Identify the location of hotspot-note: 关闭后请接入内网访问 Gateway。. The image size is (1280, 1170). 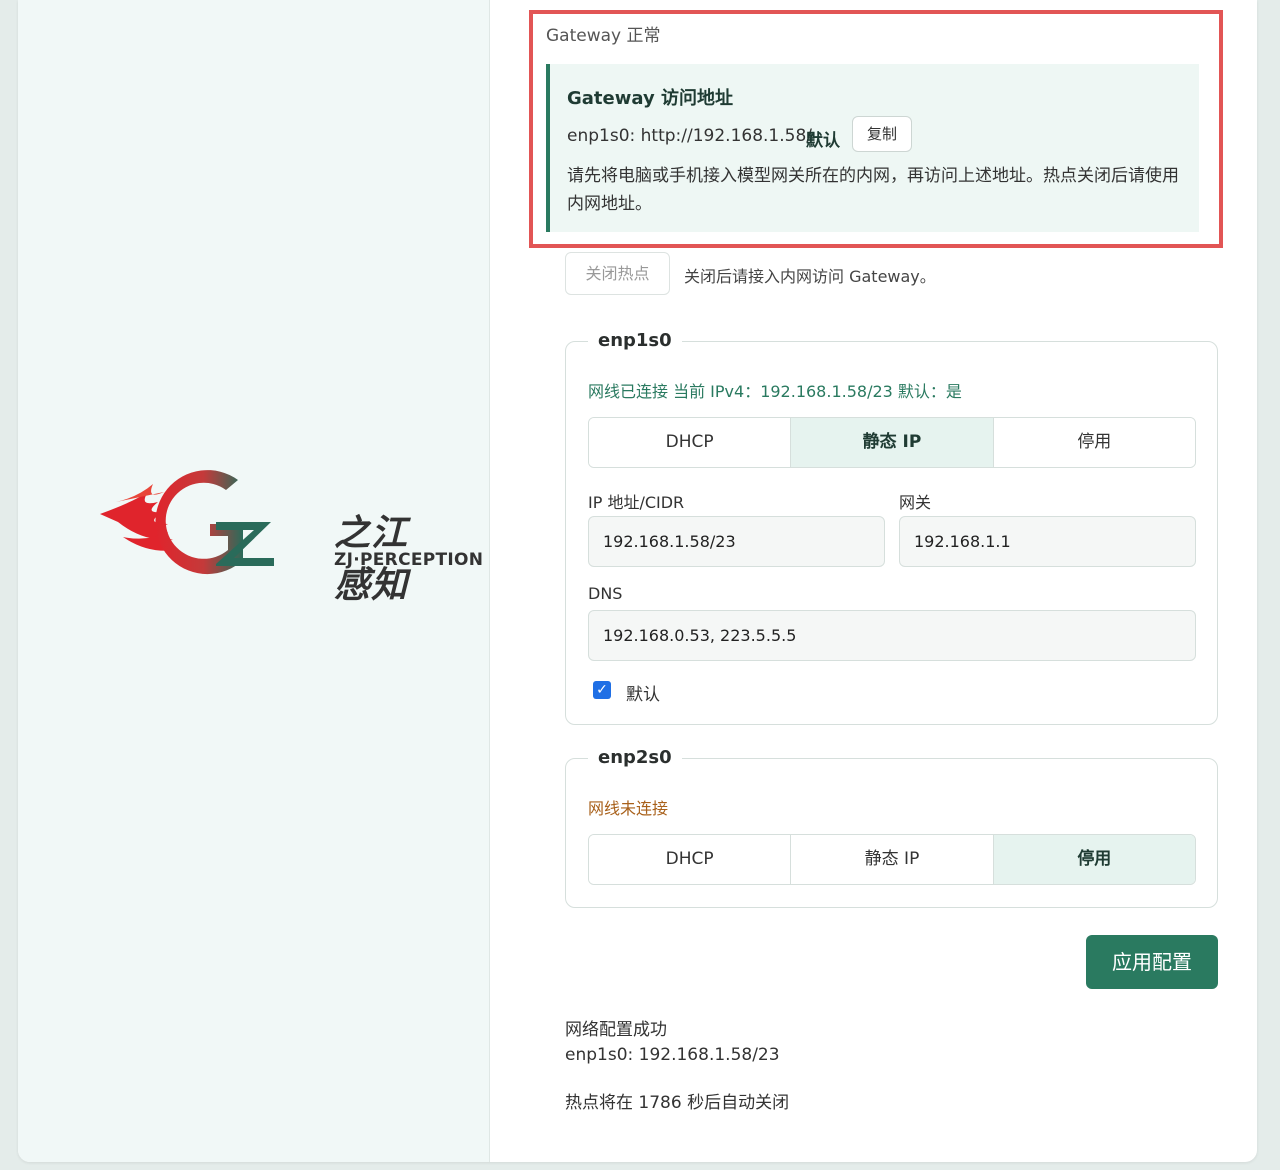
(810, 276).